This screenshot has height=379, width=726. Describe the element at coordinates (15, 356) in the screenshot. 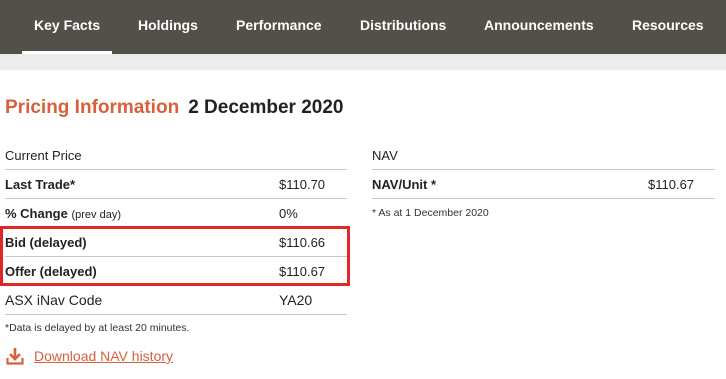

I see `download-icon` at that location.